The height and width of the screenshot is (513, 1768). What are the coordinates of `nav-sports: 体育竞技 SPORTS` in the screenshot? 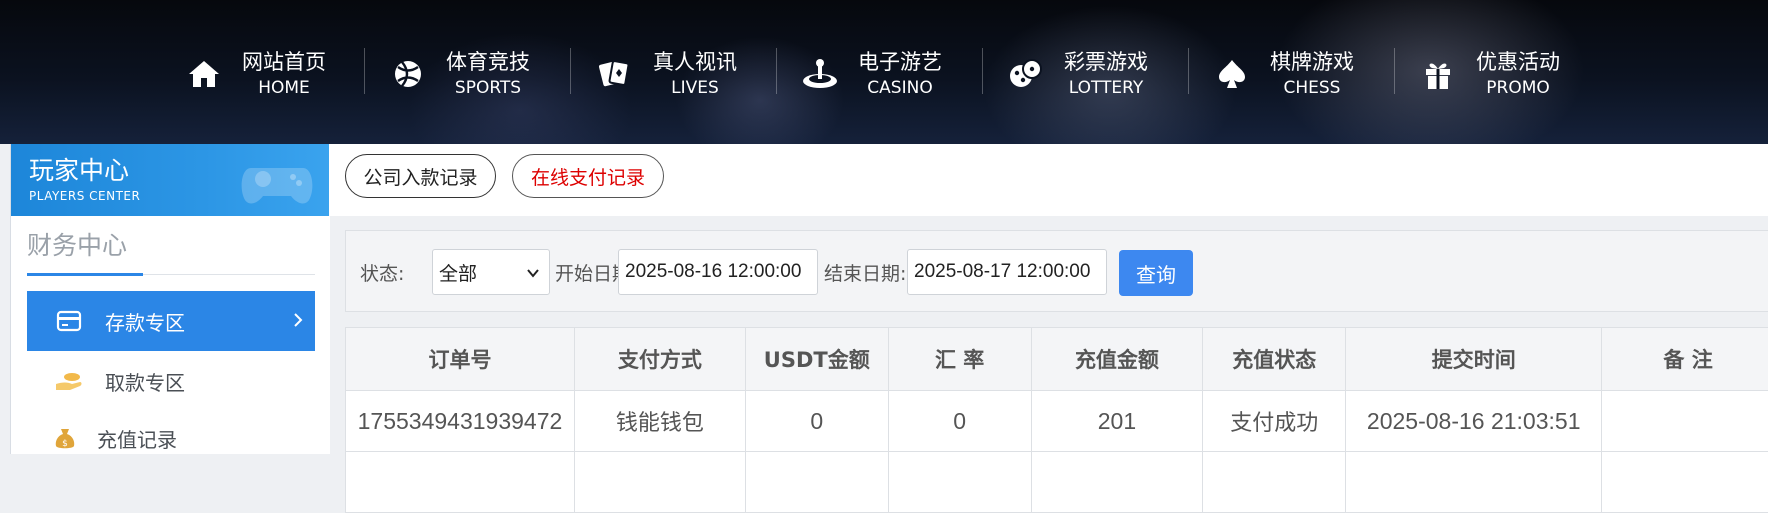 It's located at (459, 74).